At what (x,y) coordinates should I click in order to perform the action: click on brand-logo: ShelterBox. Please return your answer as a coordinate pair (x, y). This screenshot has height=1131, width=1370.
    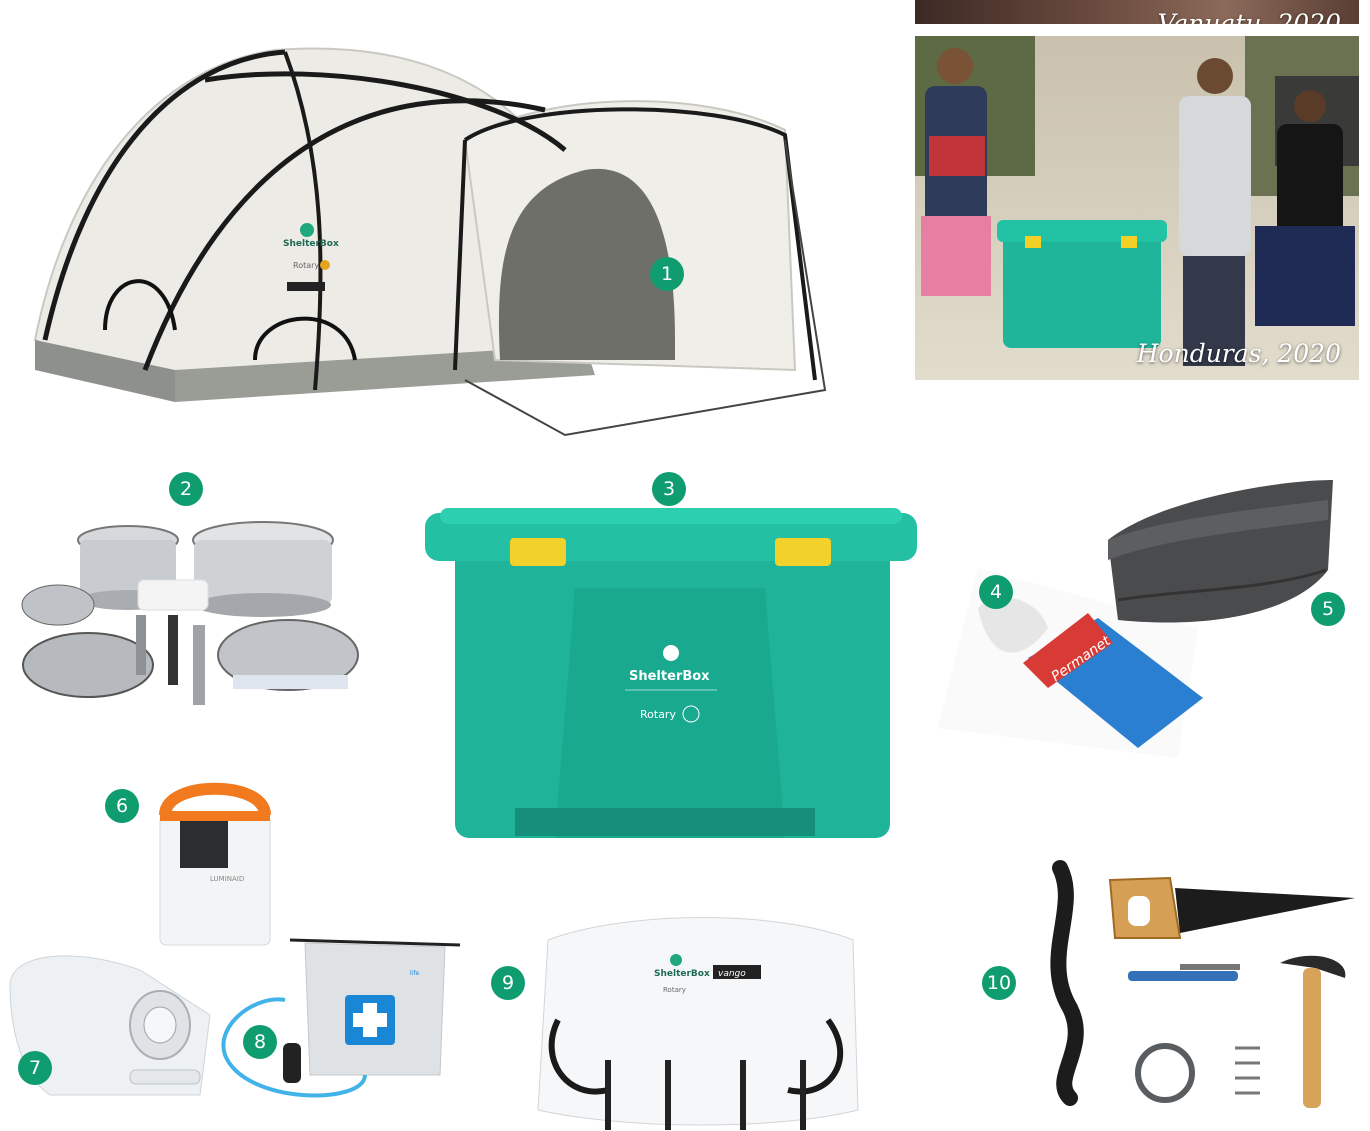
    Looking at the image, I should click on (311, 244).